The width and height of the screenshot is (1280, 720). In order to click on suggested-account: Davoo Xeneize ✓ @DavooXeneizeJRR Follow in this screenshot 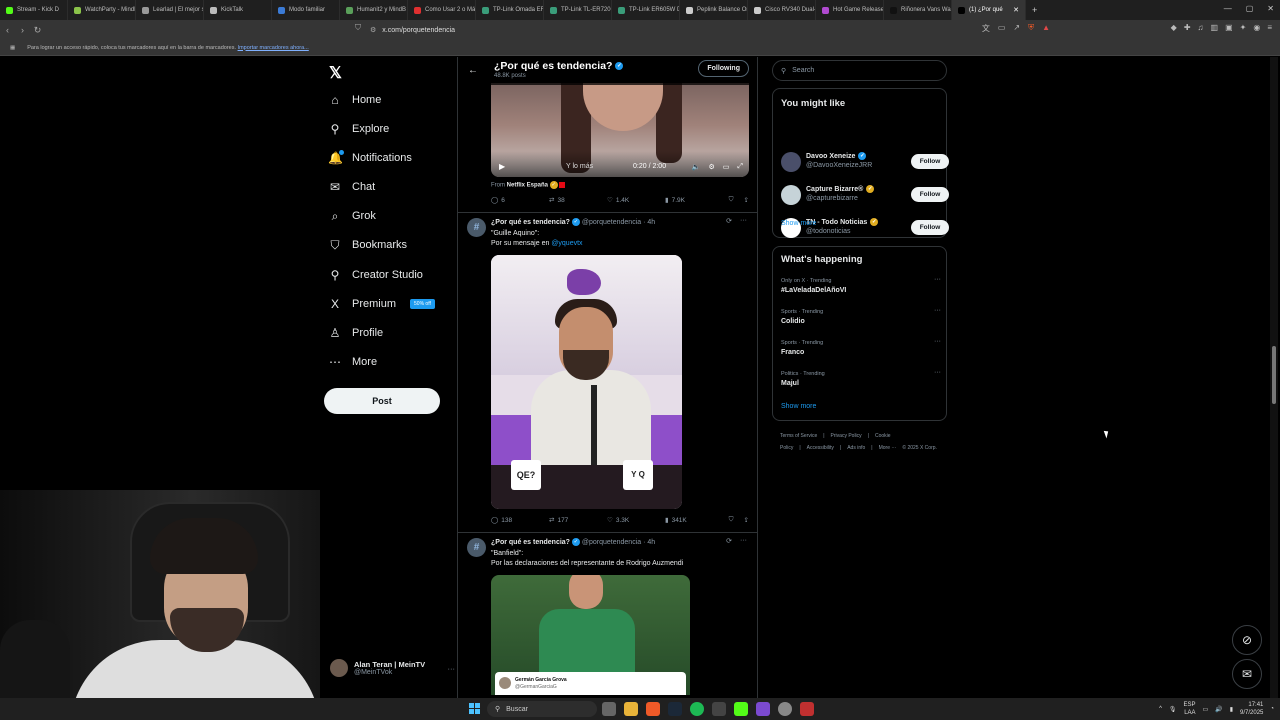, I will do `click(865, 162)`.